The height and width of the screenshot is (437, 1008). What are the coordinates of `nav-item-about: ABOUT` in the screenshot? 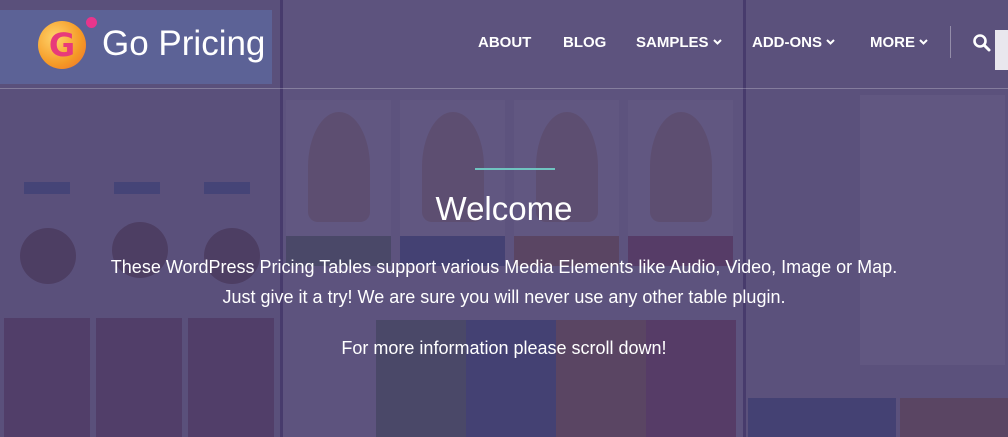 It's located at (504, 43).